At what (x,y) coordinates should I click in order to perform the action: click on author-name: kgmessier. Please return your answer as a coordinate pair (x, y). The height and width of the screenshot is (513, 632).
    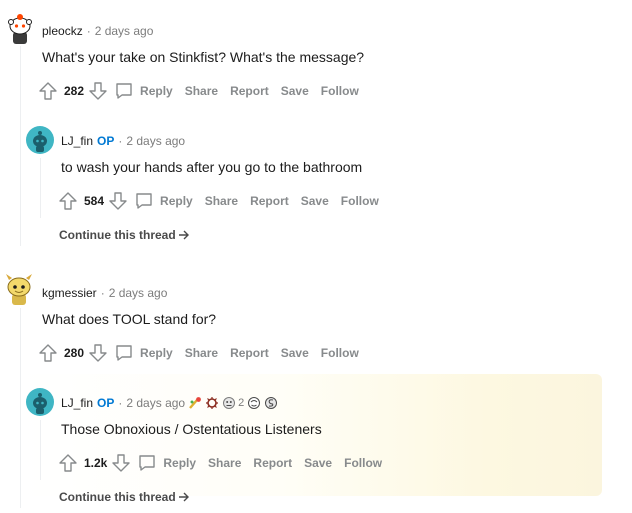
    Looking at the image, I should click on (69, 293).